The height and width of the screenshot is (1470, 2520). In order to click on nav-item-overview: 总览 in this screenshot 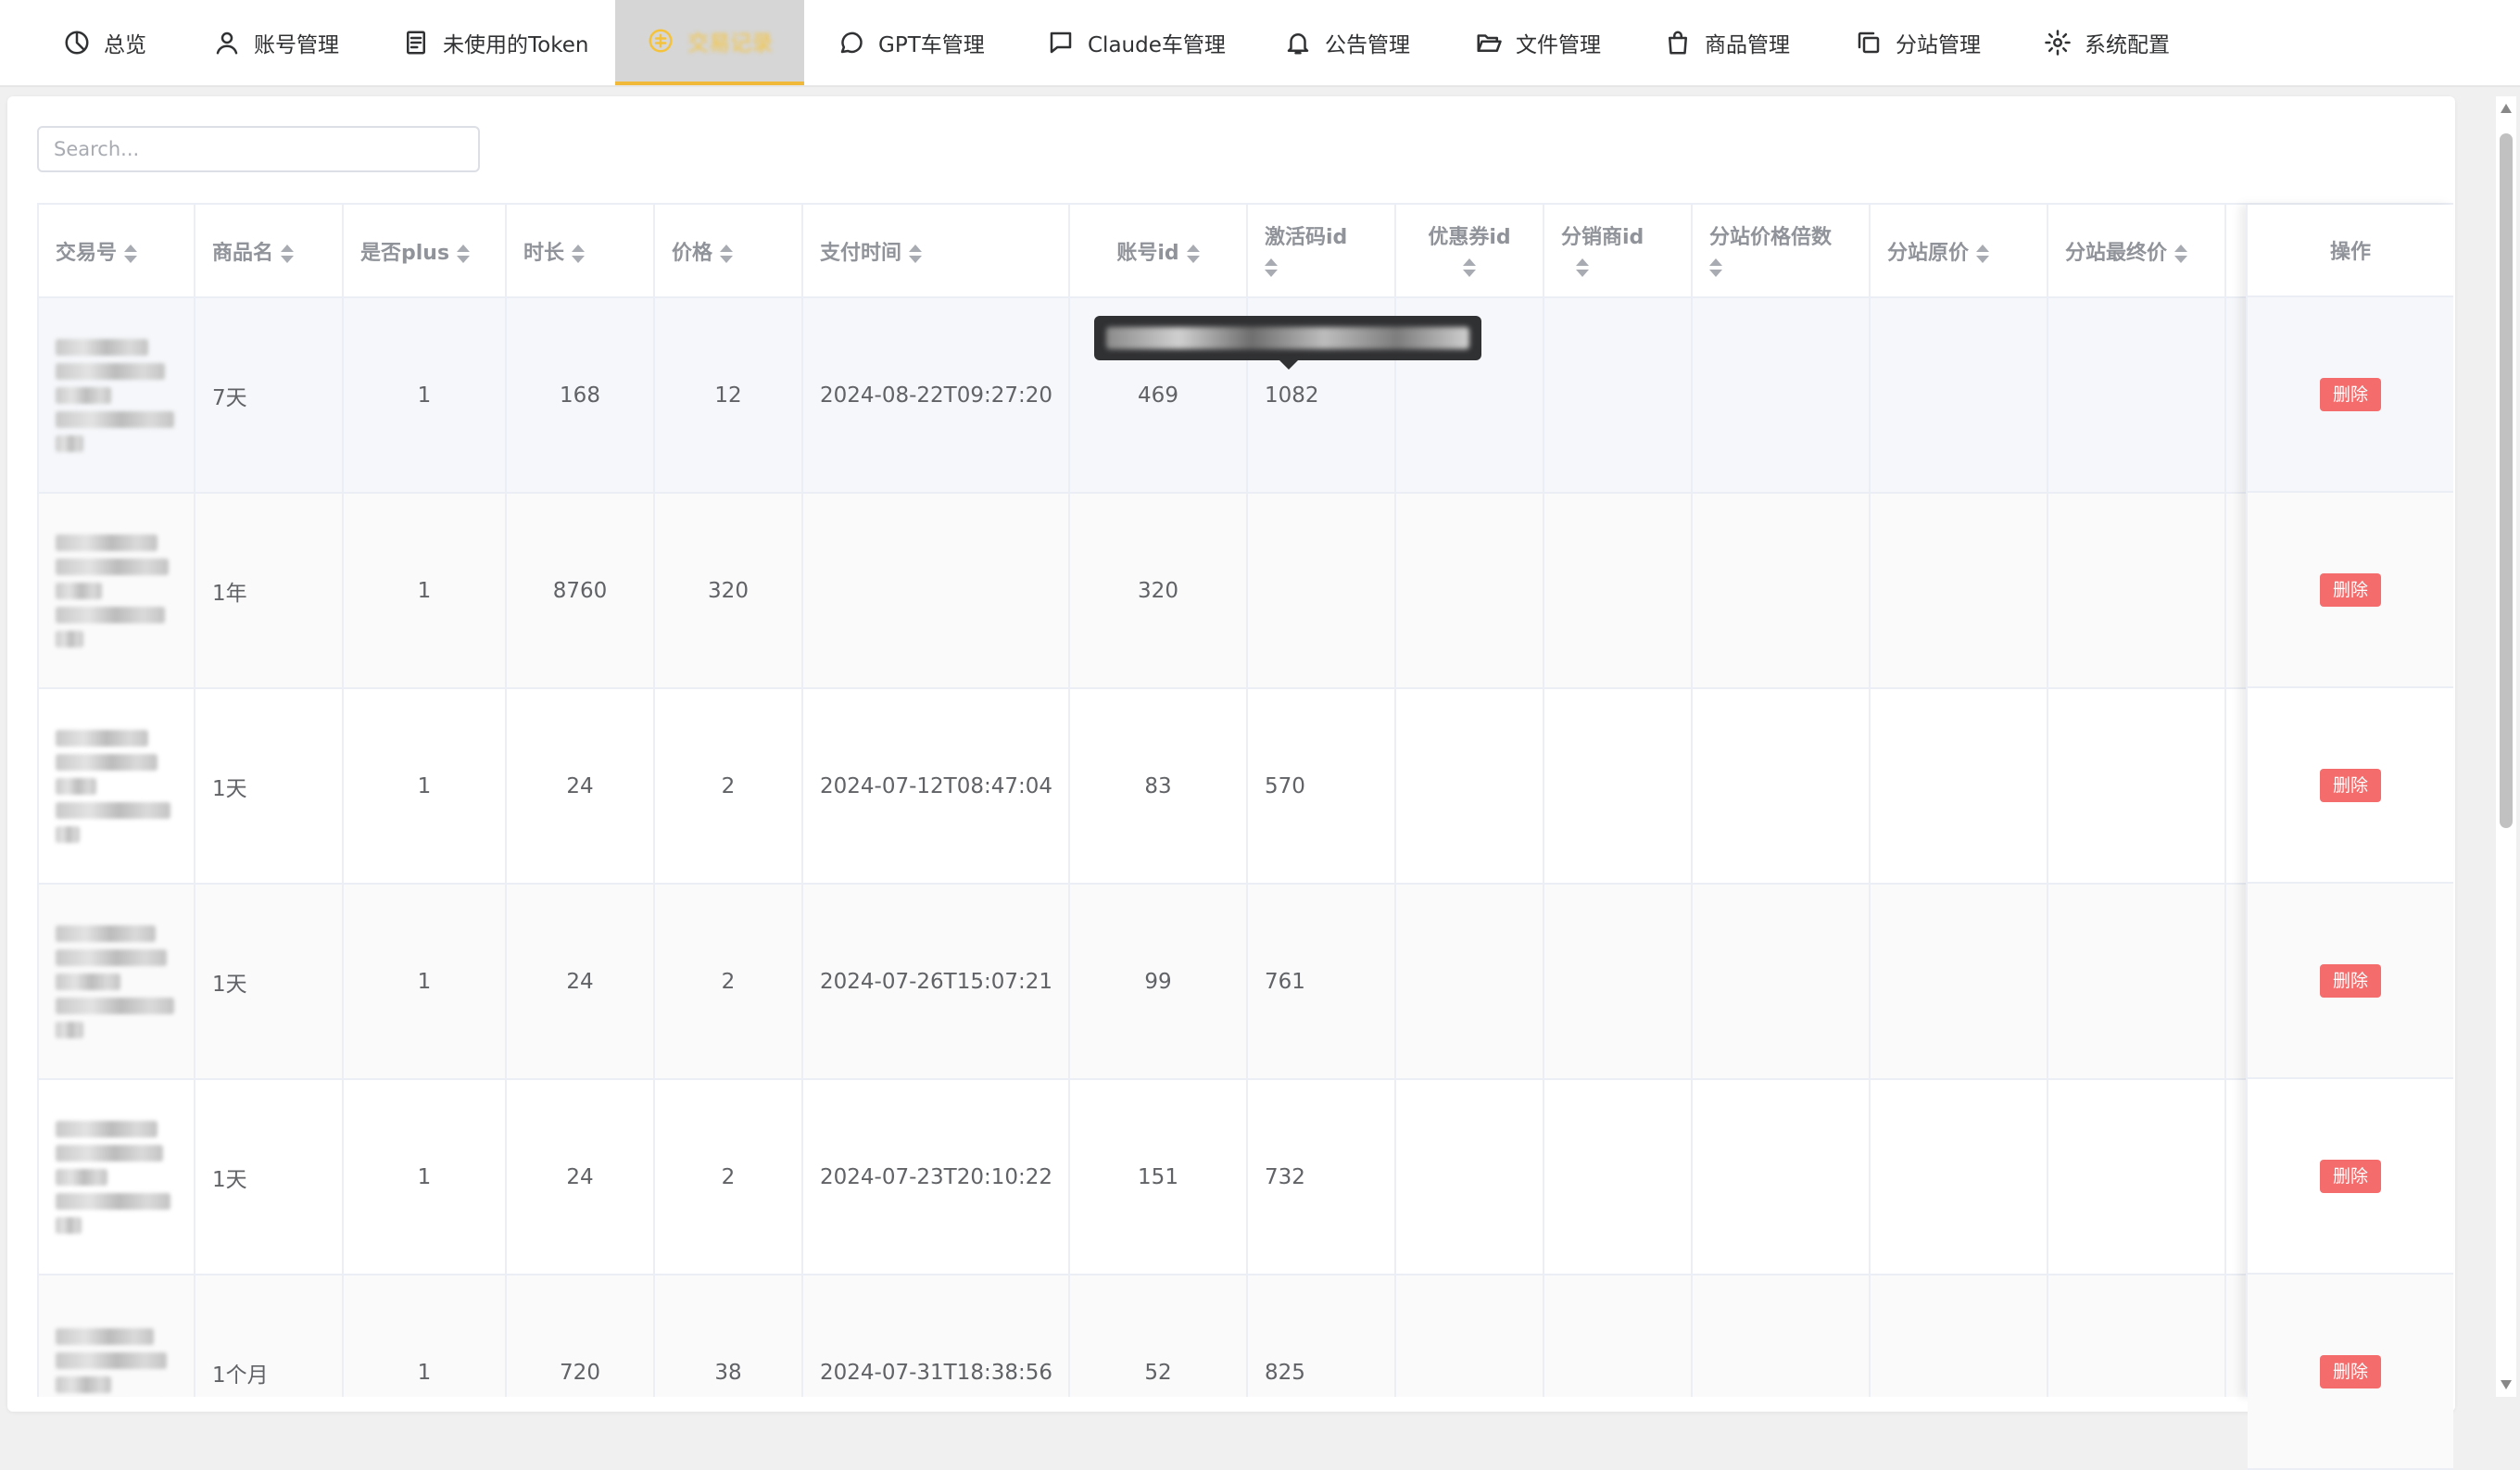, I will do `click(118, 42)`.